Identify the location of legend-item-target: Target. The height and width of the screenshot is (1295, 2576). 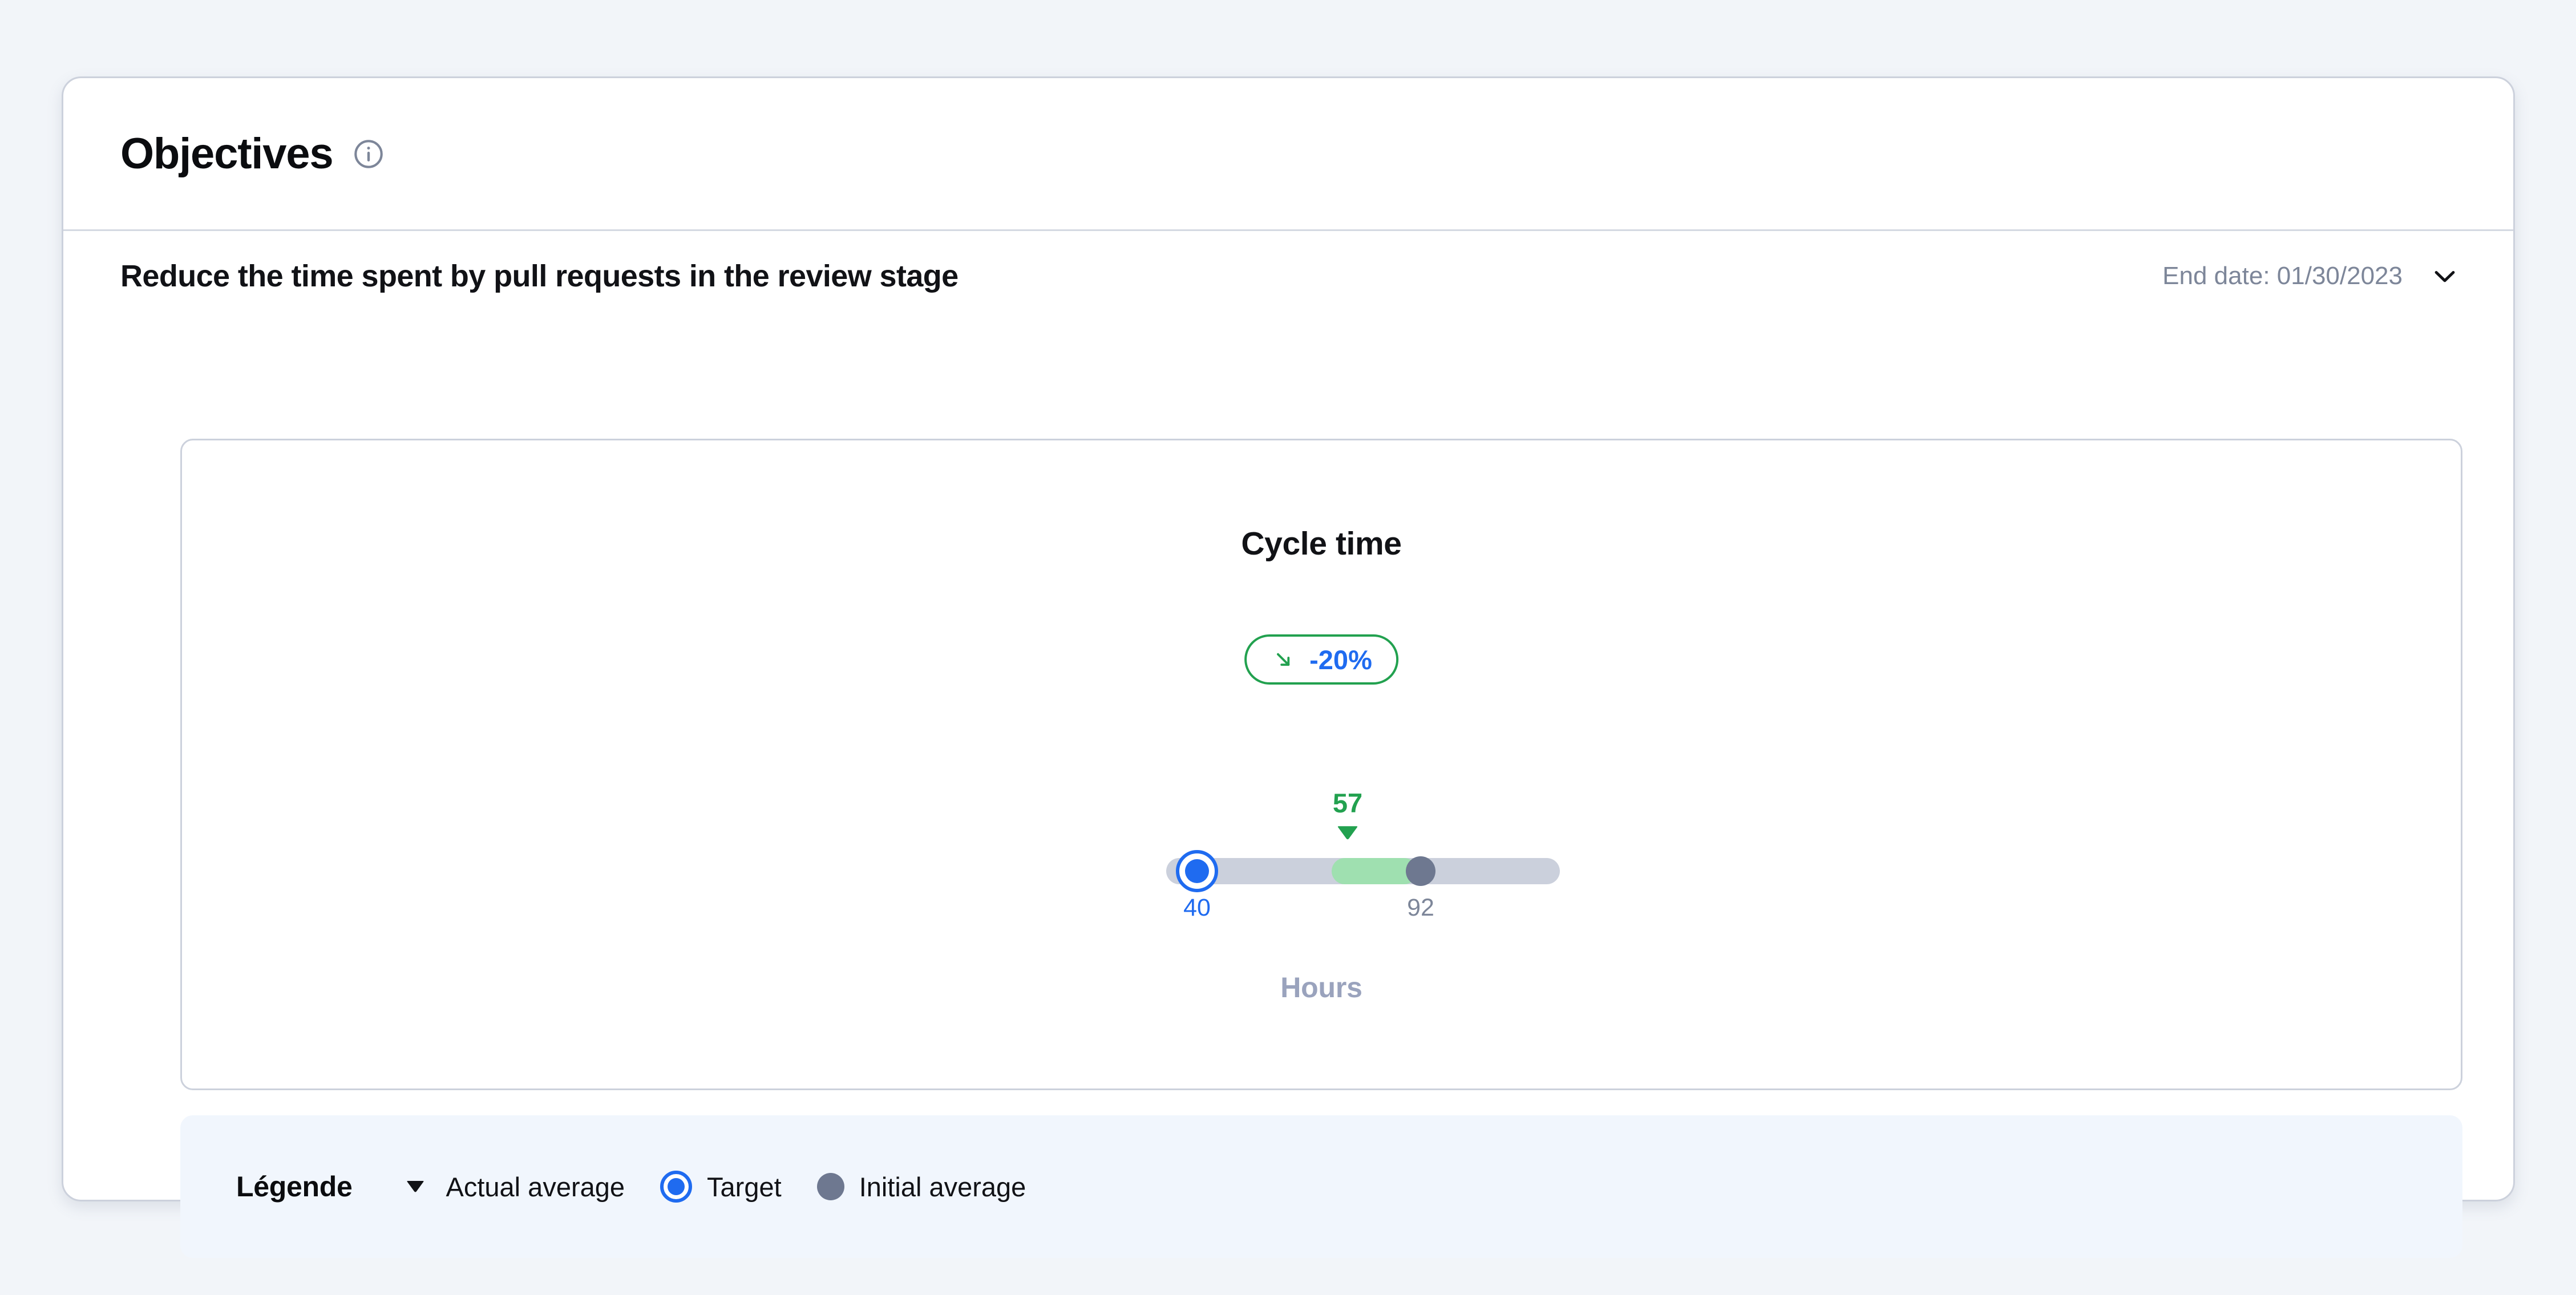
(721, 1187).